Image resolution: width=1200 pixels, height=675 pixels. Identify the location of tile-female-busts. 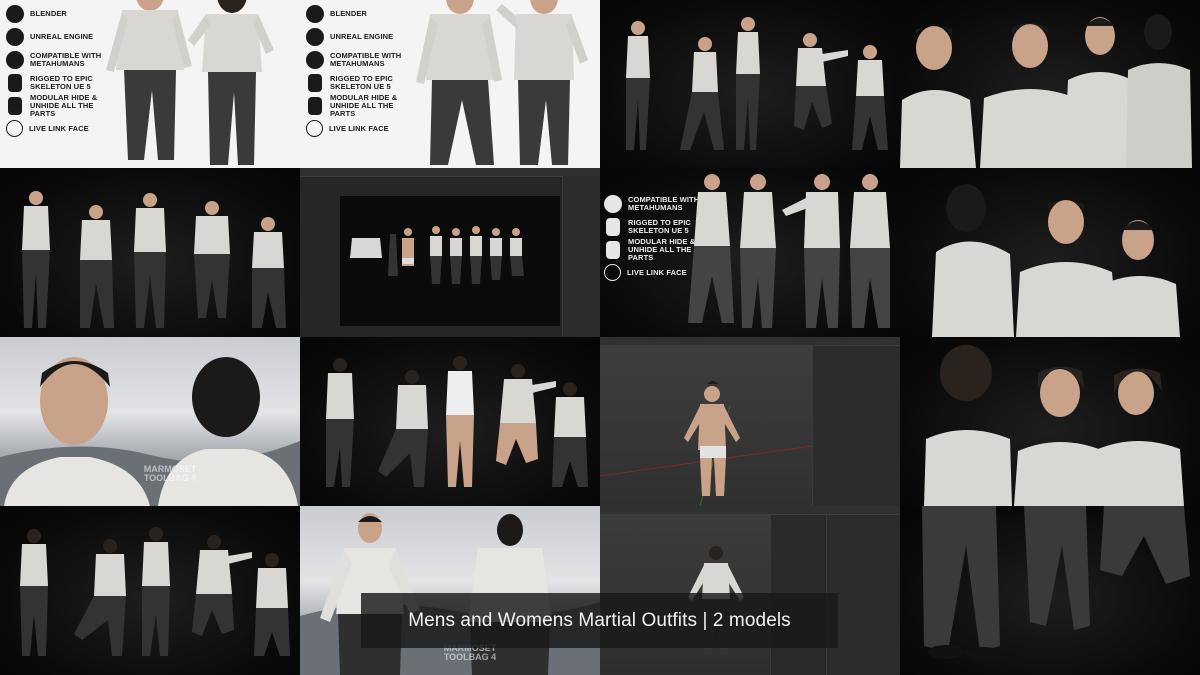
(1050, 421).